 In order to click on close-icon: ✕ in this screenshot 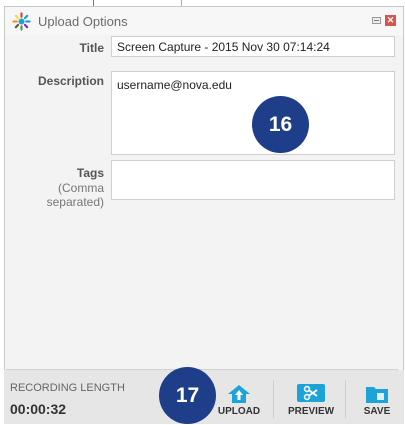, I will do `click(390, 20)`.